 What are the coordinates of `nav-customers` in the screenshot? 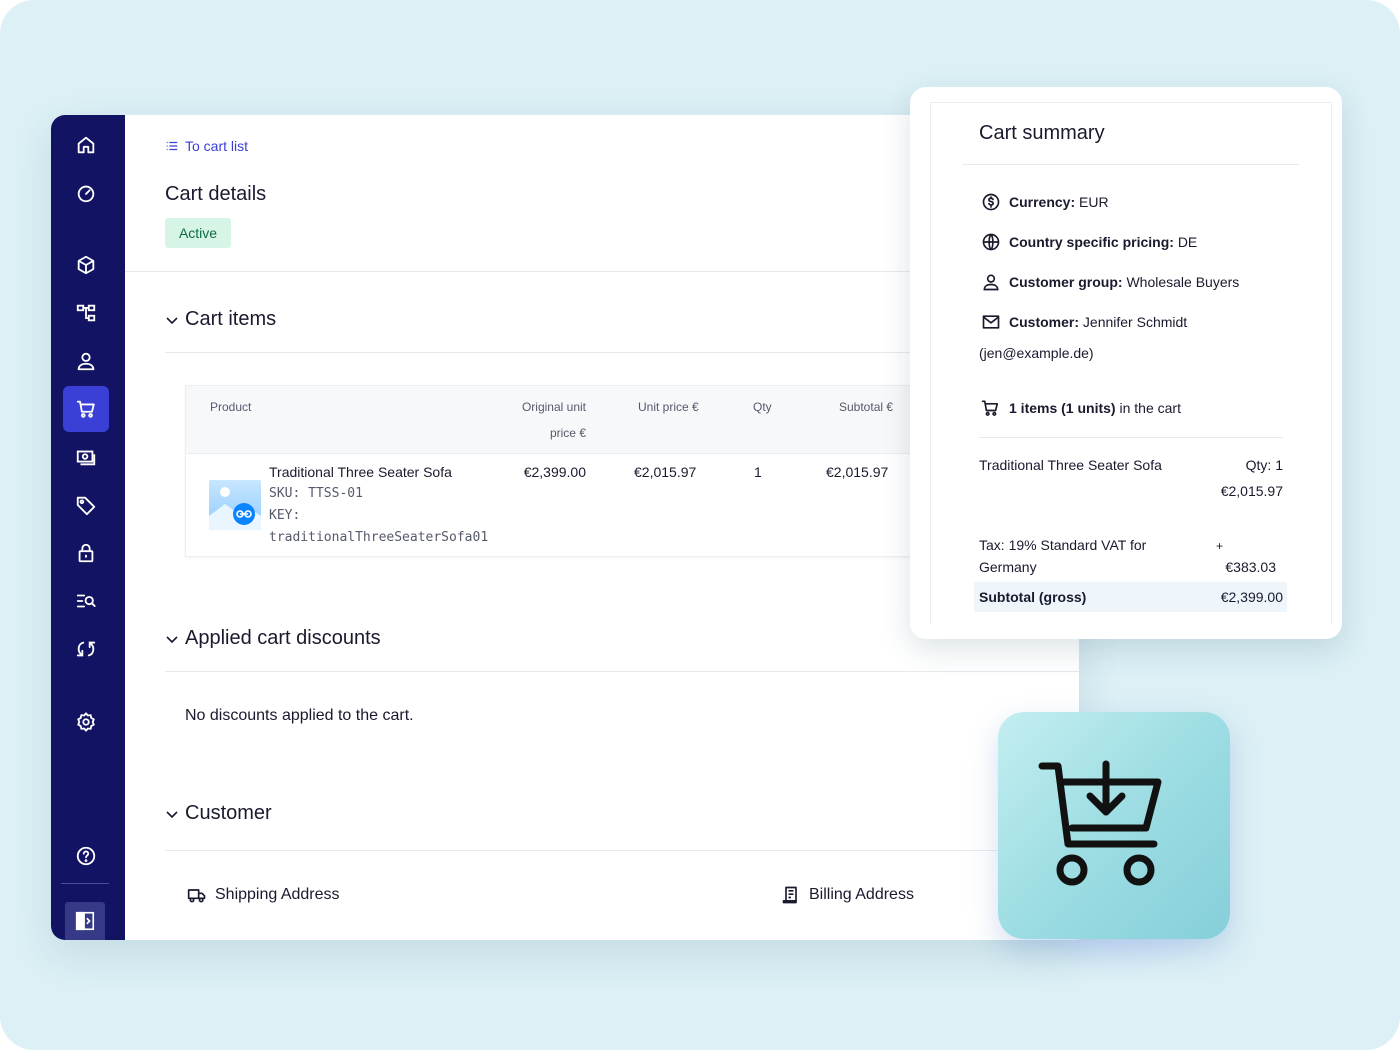 It's located at (86, 361).